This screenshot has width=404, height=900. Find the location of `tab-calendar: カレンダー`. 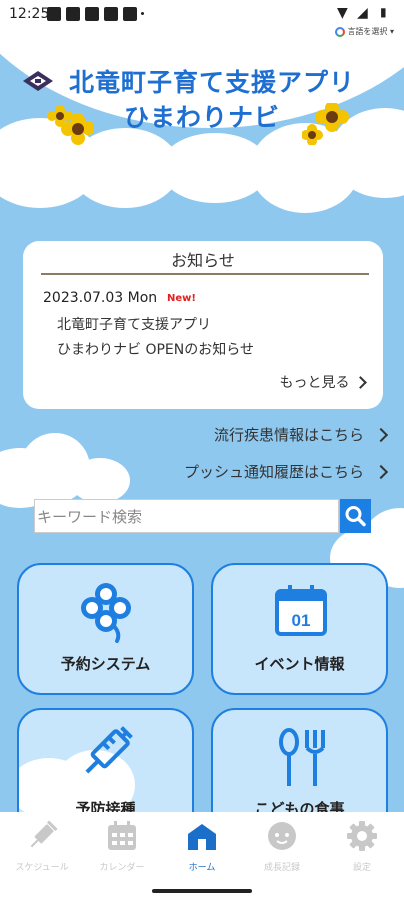

tab-calendar: カレンダー is located at coordinates (122, 846).